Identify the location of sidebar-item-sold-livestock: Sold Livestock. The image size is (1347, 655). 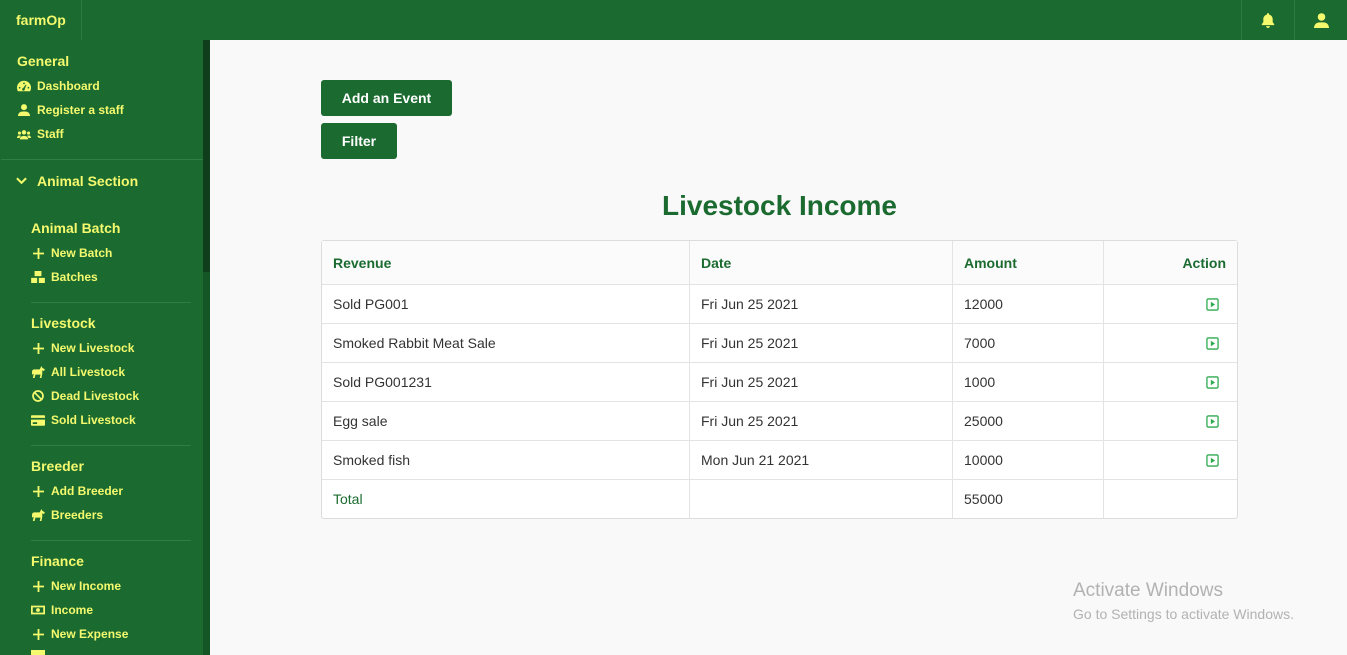
(83, 420).